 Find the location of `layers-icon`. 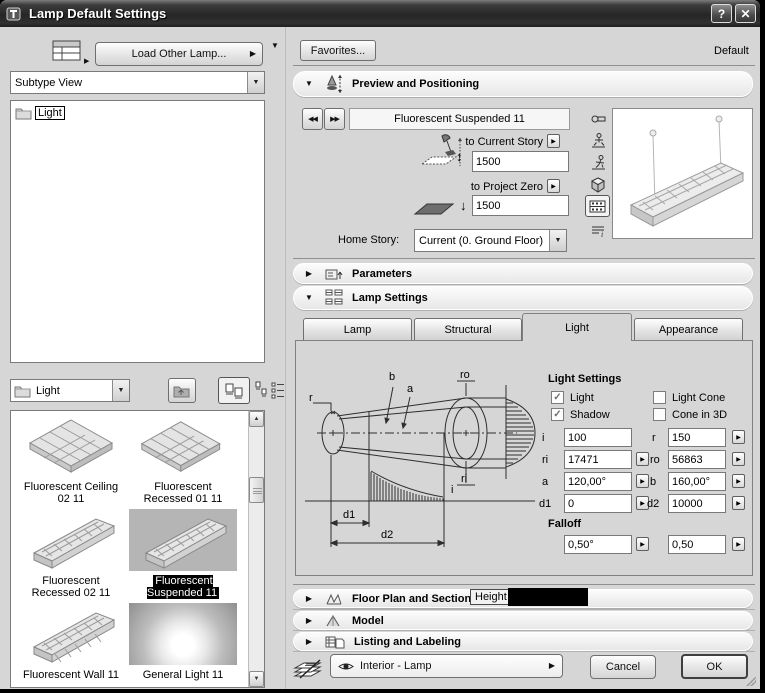

layers-icon is located at coordinates (308, 668).